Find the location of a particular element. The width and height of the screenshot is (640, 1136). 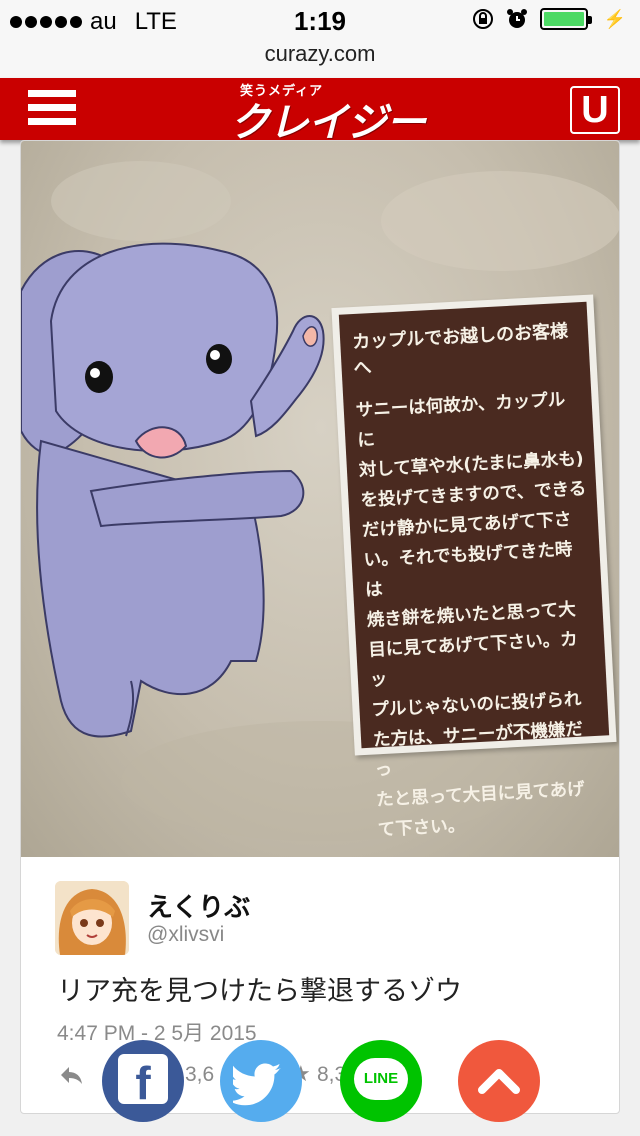

battery-icon is located at coordinates (565, 19).